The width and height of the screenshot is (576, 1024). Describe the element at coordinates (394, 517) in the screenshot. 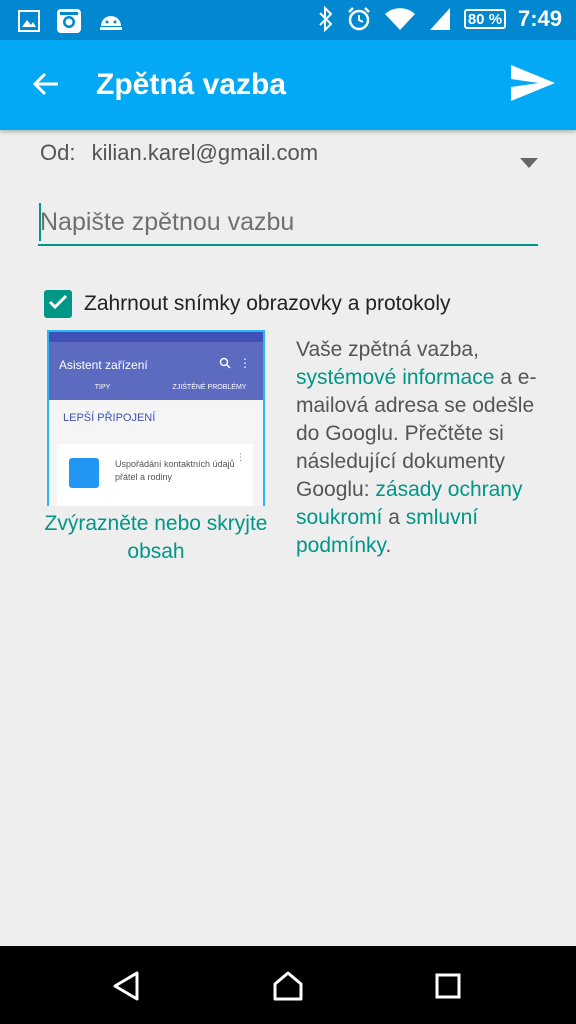

I see `info-part3: a` at that location.